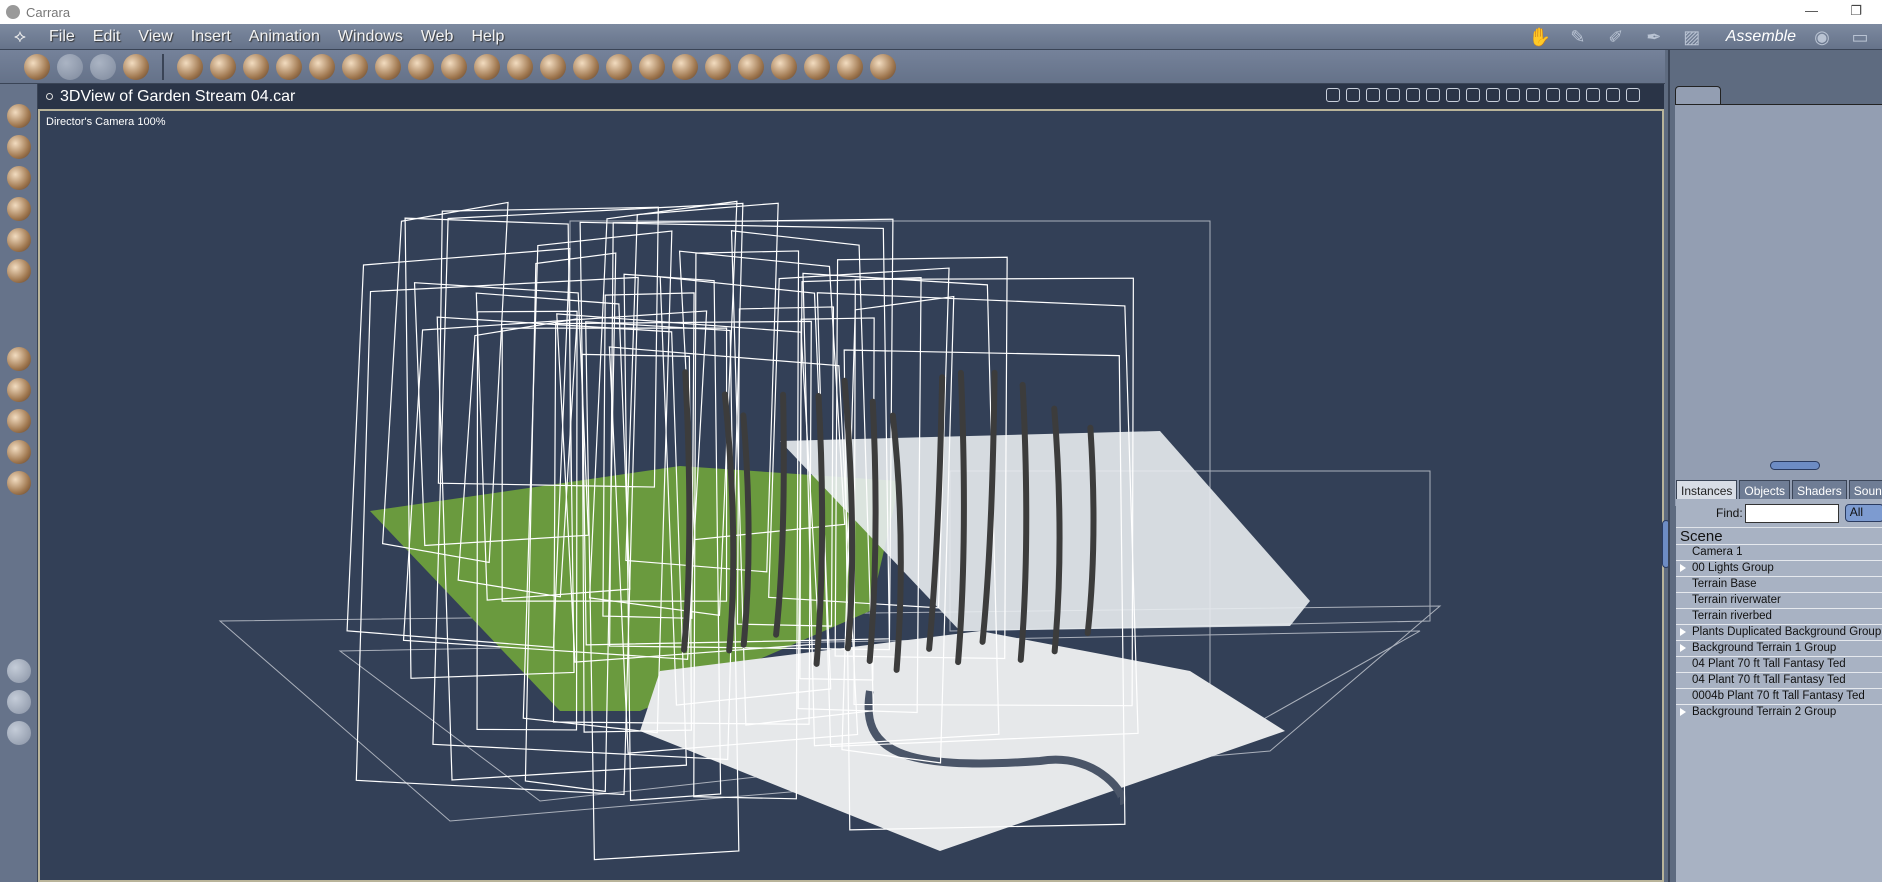 The image size is (1882, 882). I want to click on scene-item-label: Plants Duplicated Background Group, so click(1787, 632).